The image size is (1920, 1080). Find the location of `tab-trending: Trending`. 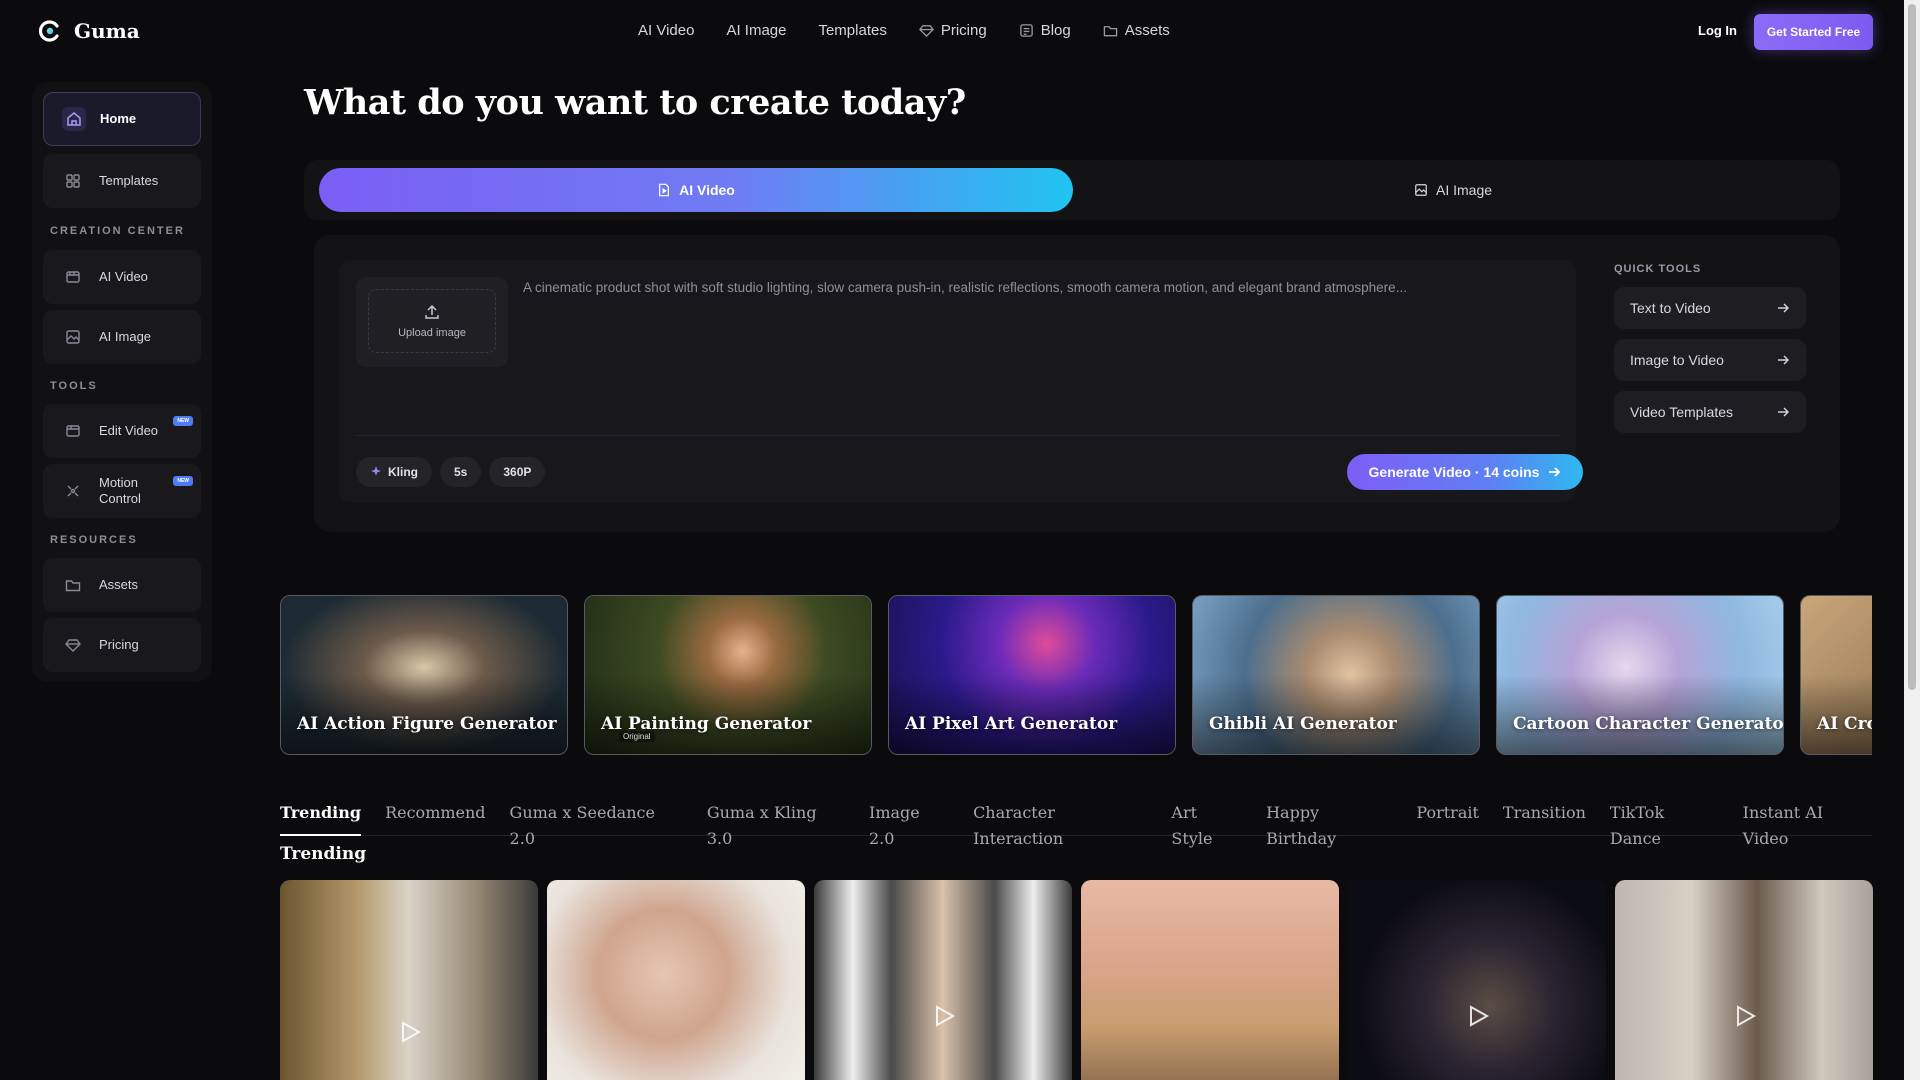

tab-trending: Trending is located at coordinates (321, 818).